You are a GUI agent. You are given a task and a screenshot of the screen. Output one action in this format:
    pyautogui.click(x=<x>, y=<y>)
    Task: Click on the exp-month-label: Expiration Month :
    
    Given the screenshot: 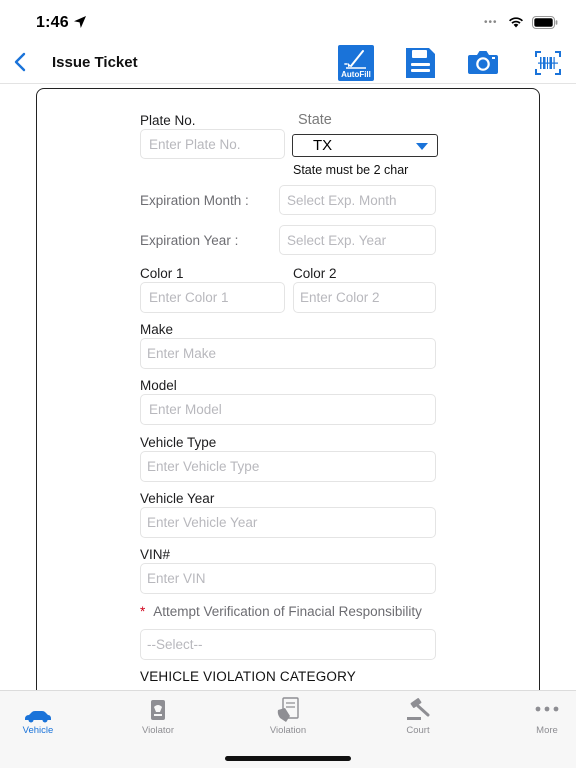 What is the action you would take?
    pyautogui.click(x=194, y=200)
    